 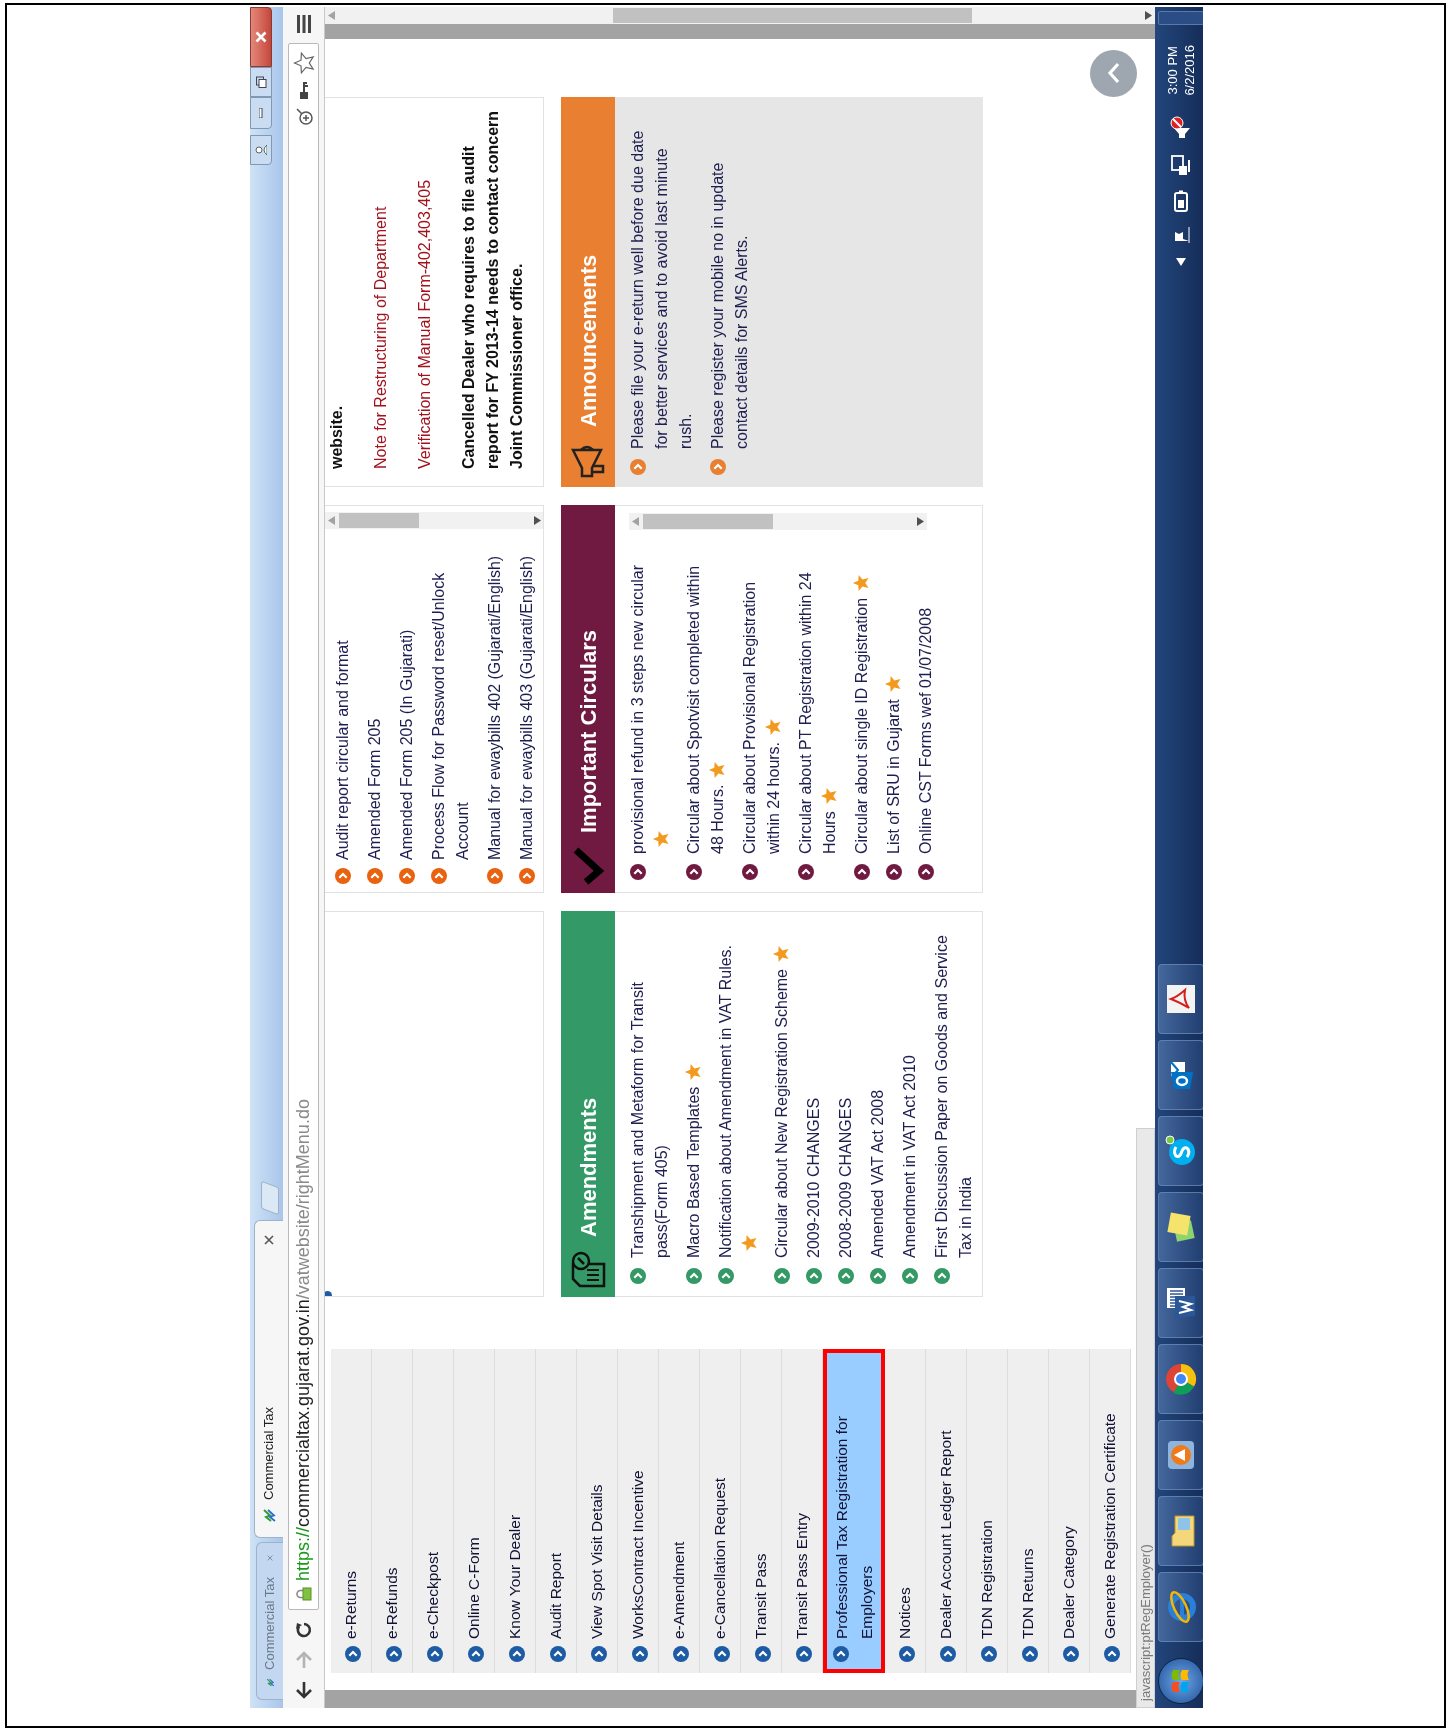 What do you see at coordinates (987, 1511) in the screenshot?
I see `menu-item: TDN Registration` at bounding box center [987, 1511].